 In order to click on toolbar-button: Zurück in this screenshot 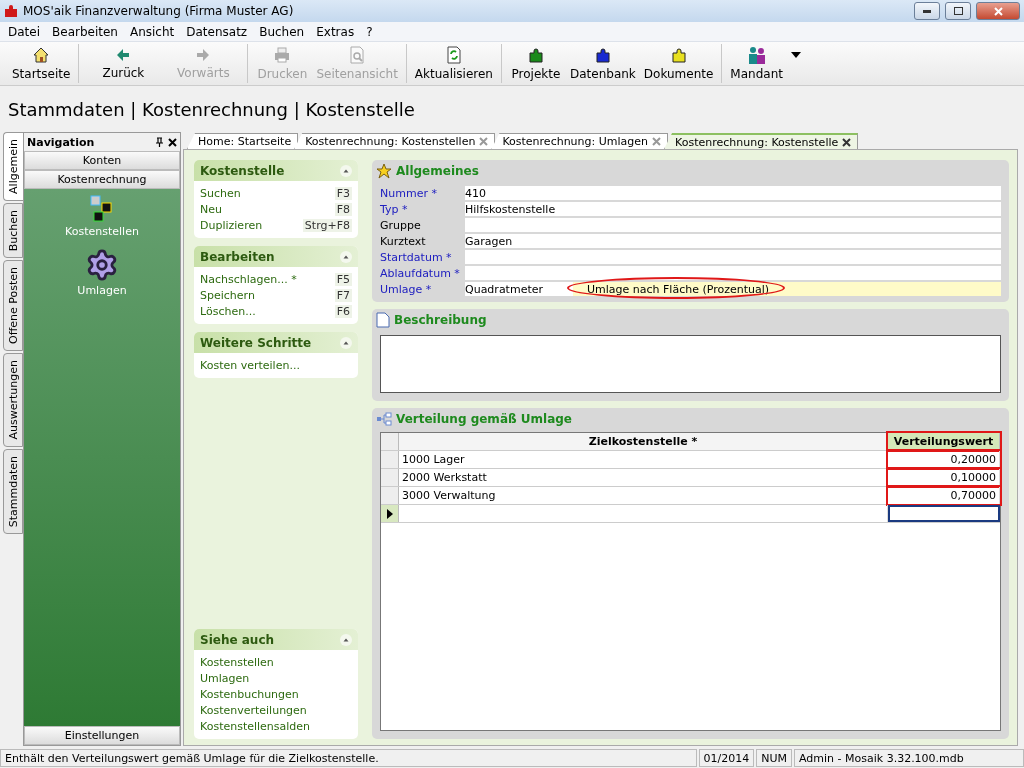, I will do `click(123, 63)`.